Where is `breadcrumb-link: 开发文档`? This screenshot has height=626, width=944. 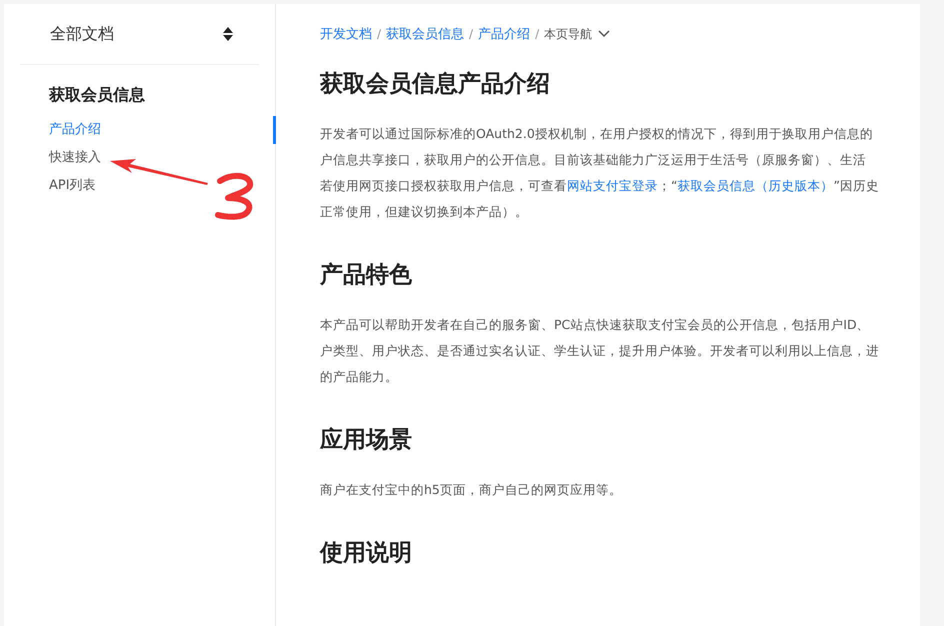
breadcrumb-link: 开发文档 is located at coordinates (346, 34).